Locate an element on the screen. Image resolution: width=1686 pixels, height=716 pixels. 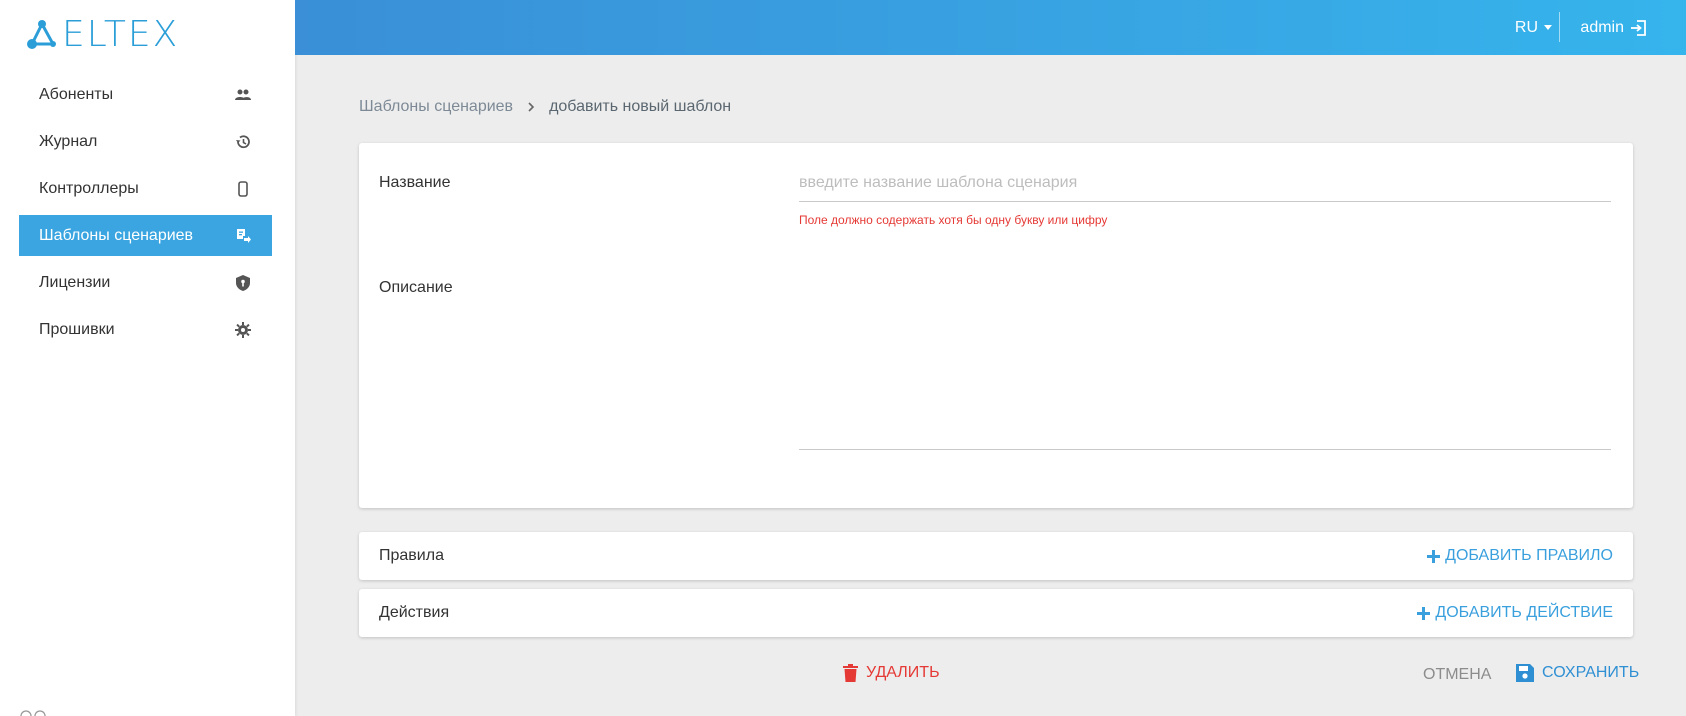
sidebar-item-controllers: Контроллеры is located at coordinates (145, 188).